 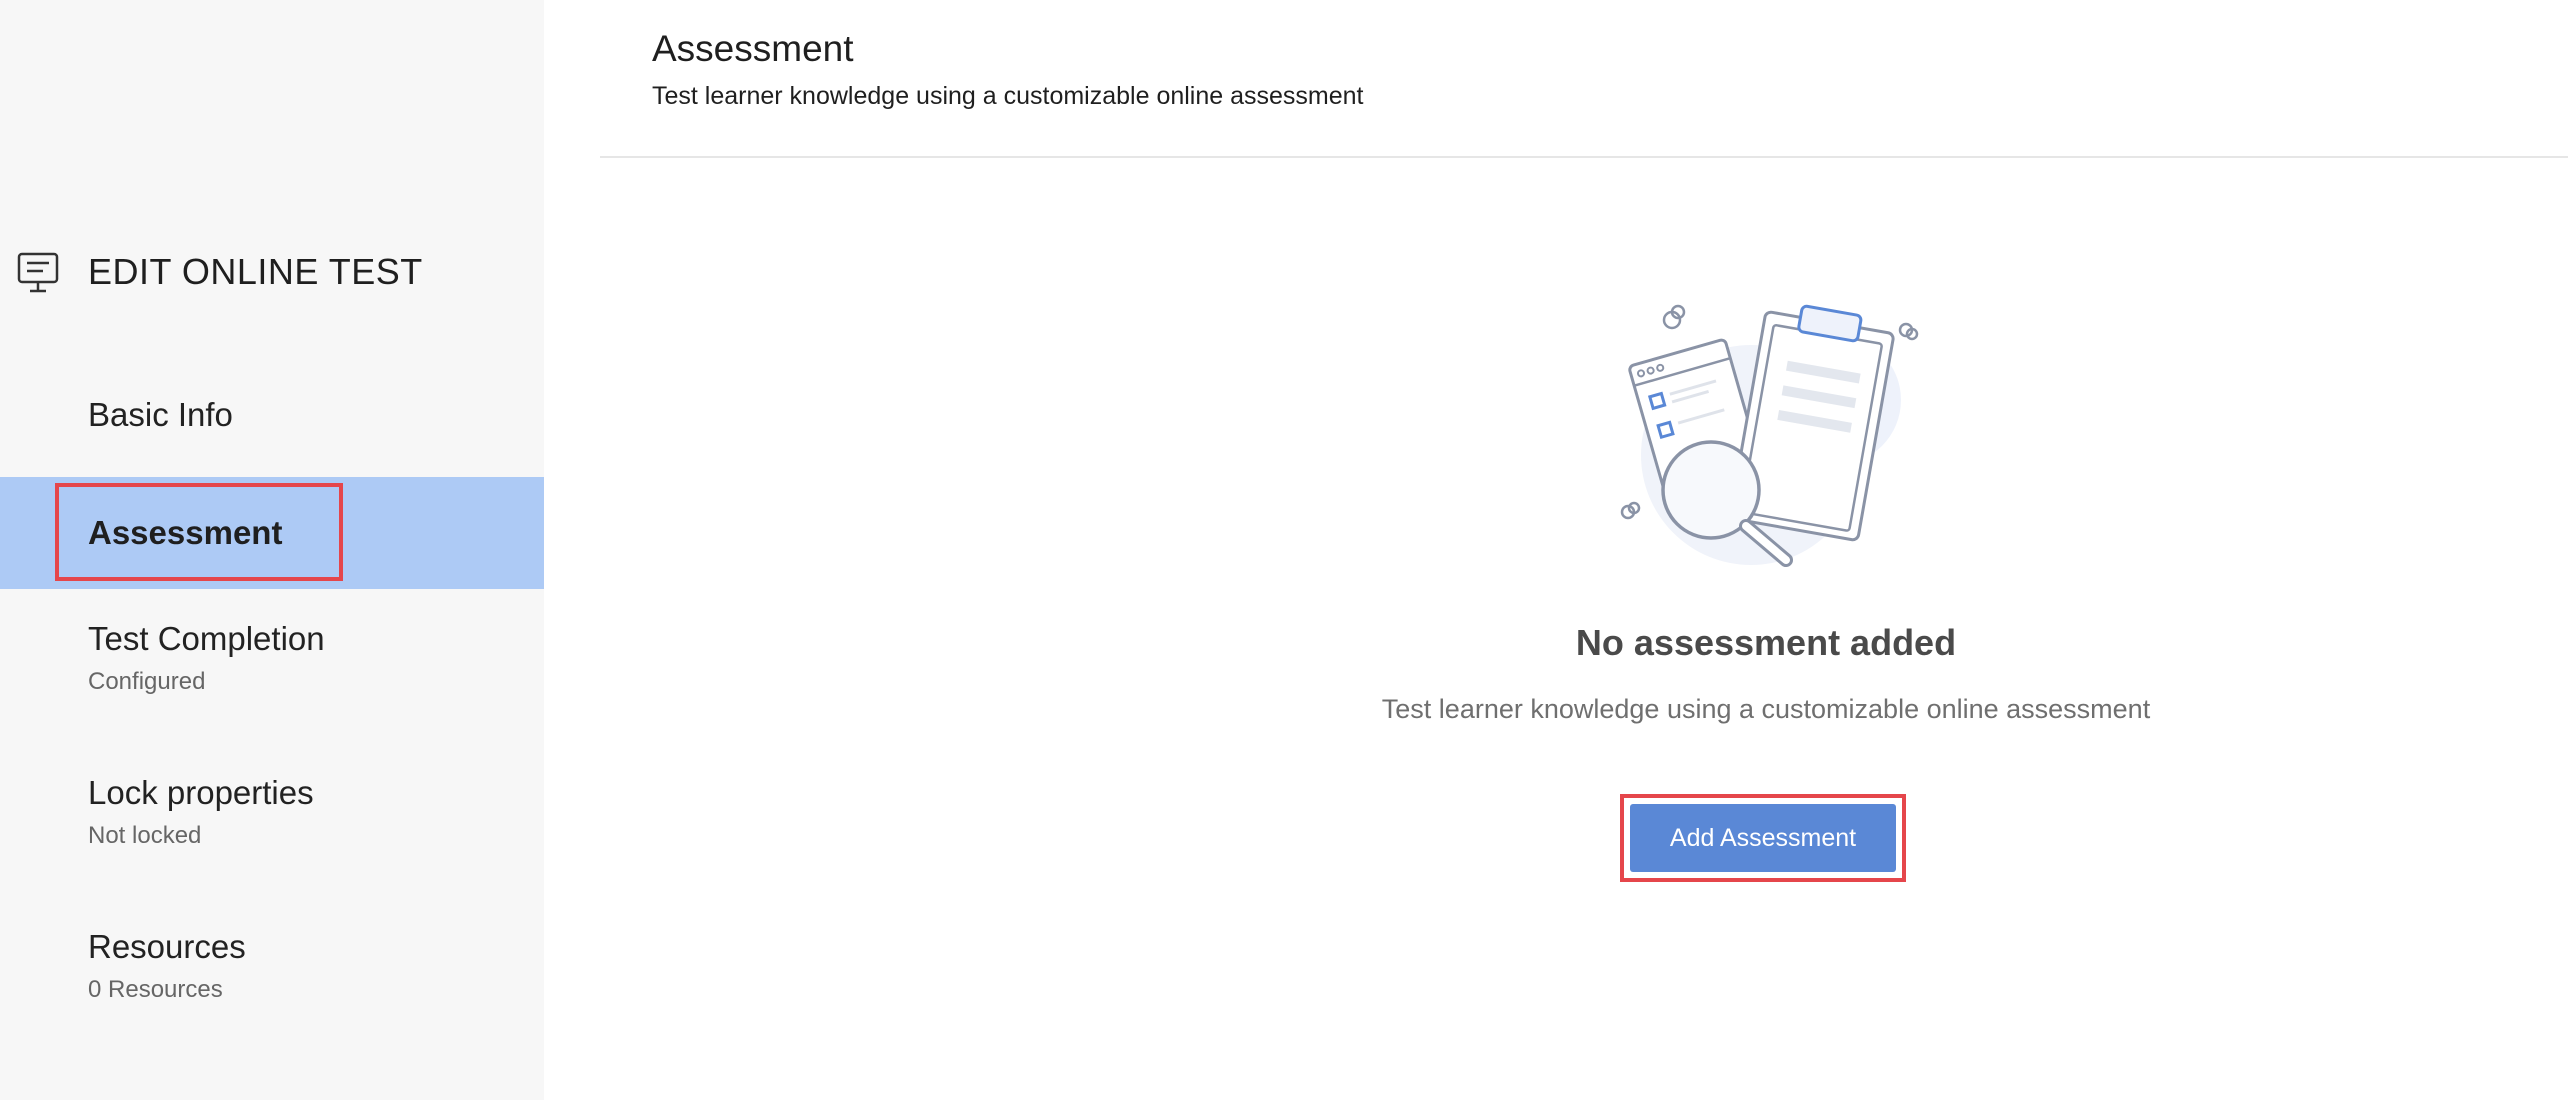 I want to click on sidebar-header: EDIT ONLINE TEST, so click(x=218, y=272).